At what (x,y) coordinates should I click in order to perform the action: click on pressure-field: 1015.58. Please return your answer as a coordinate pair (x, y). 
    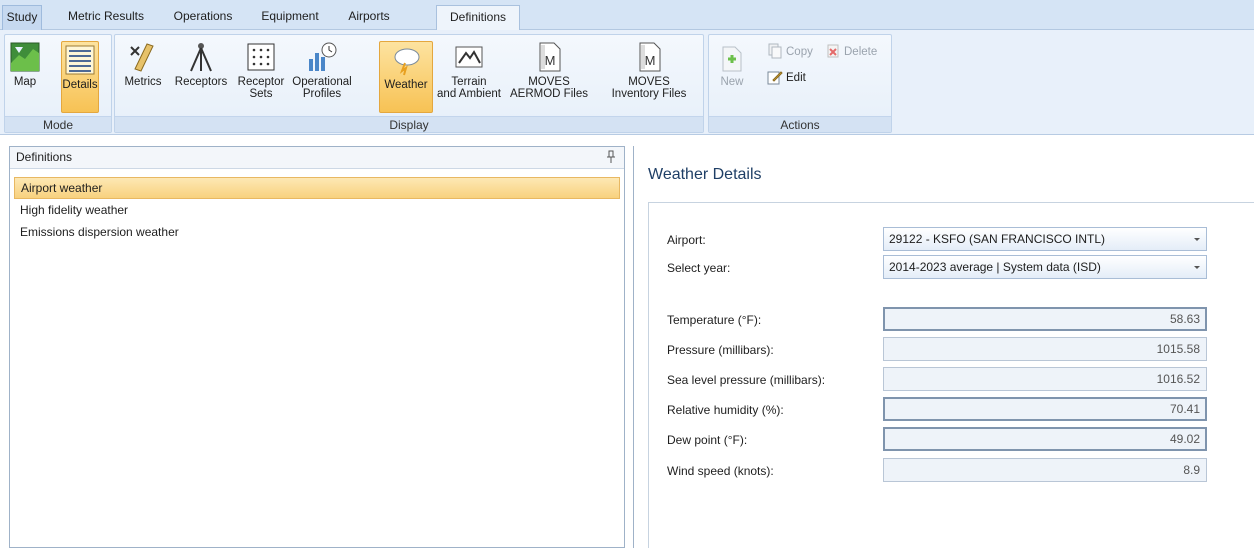
    Looking at the image, I should click on (1045, 349).